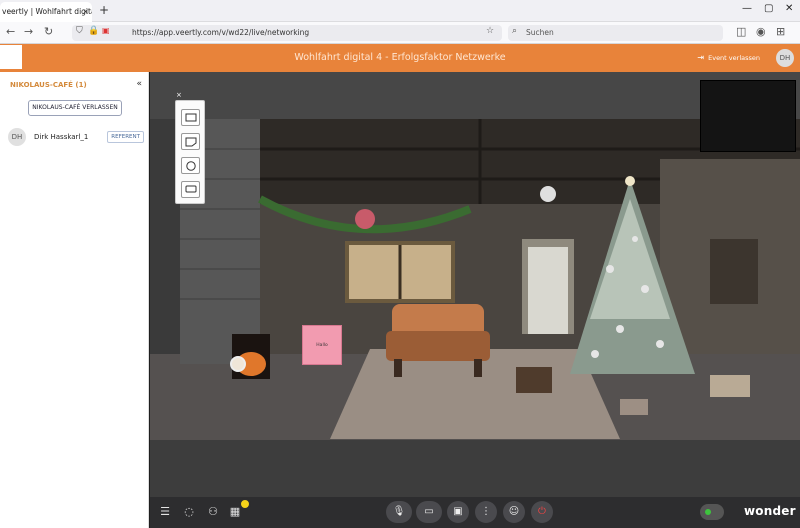 This screenshot has width=800, height=528. Describe the element at coordinates (630, 181) in the screenshot. I see `tree-star` at that location.